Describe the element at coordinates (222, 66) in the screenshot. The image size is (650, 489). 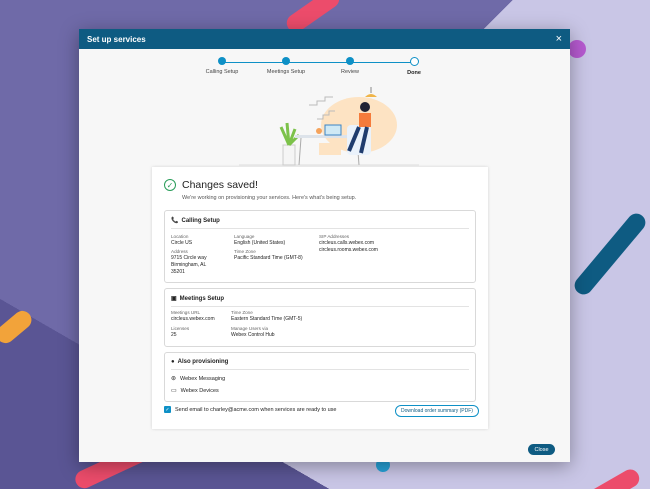
I see `step-calling-setup: Calling Setup` at that location.